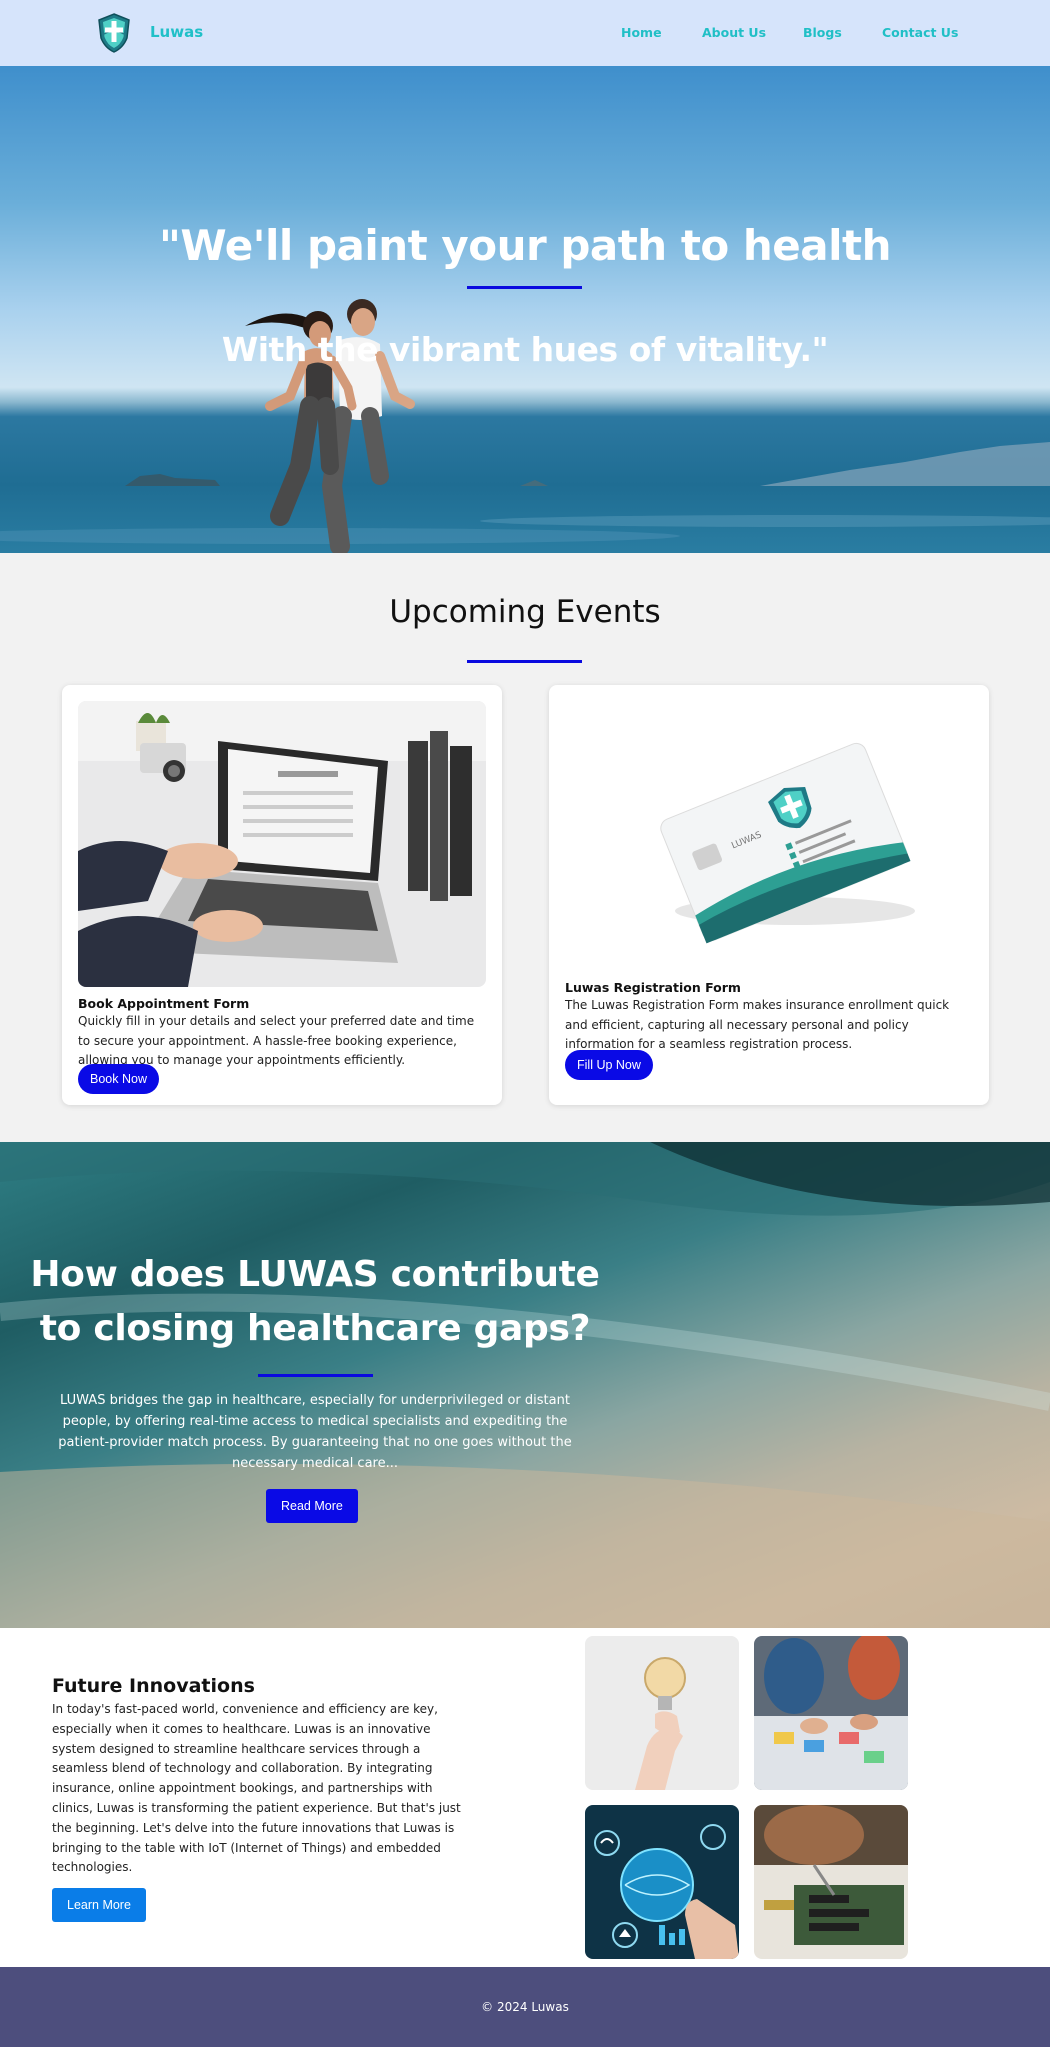 This screenshot has height=2047, width=1050. I want to click on fill-up-now-button: Fill Up Now, so click(609, 1065).